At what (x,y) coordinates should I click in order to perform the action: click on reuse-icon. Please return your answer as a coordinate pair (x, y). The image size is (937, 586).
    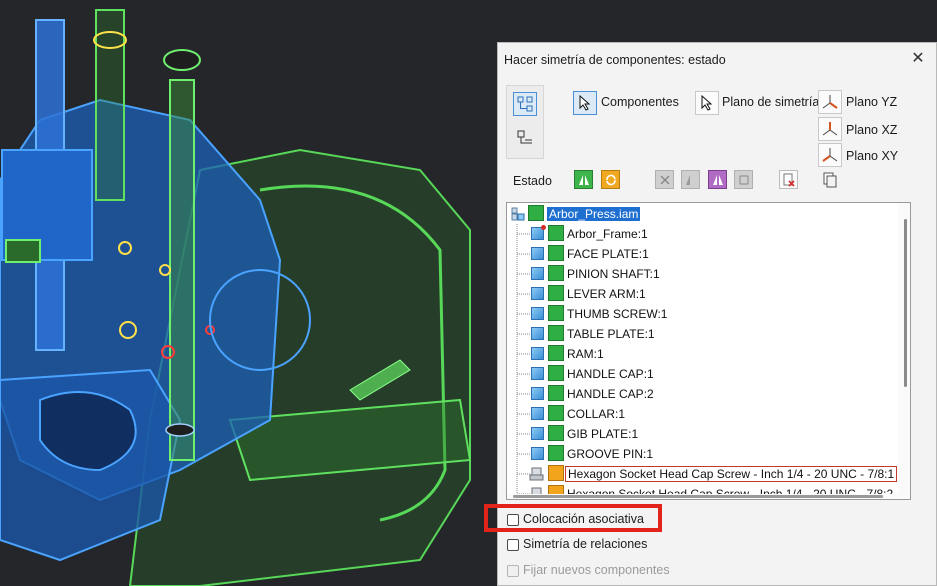
    Looking at the image, I should click on (610, 179).